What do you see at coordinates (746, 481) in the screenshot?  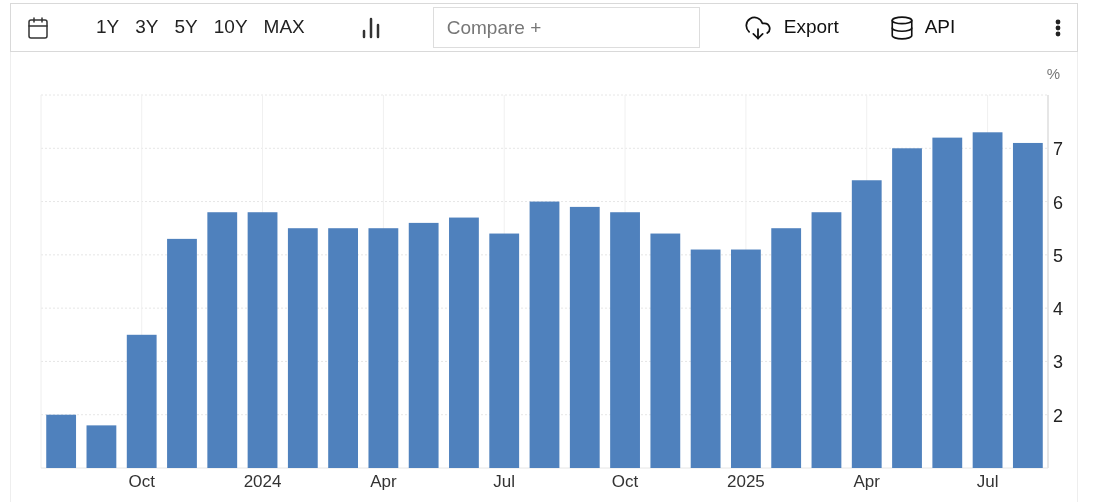 I see `x-axis-label: 2025` at bounding box center [746, 481].